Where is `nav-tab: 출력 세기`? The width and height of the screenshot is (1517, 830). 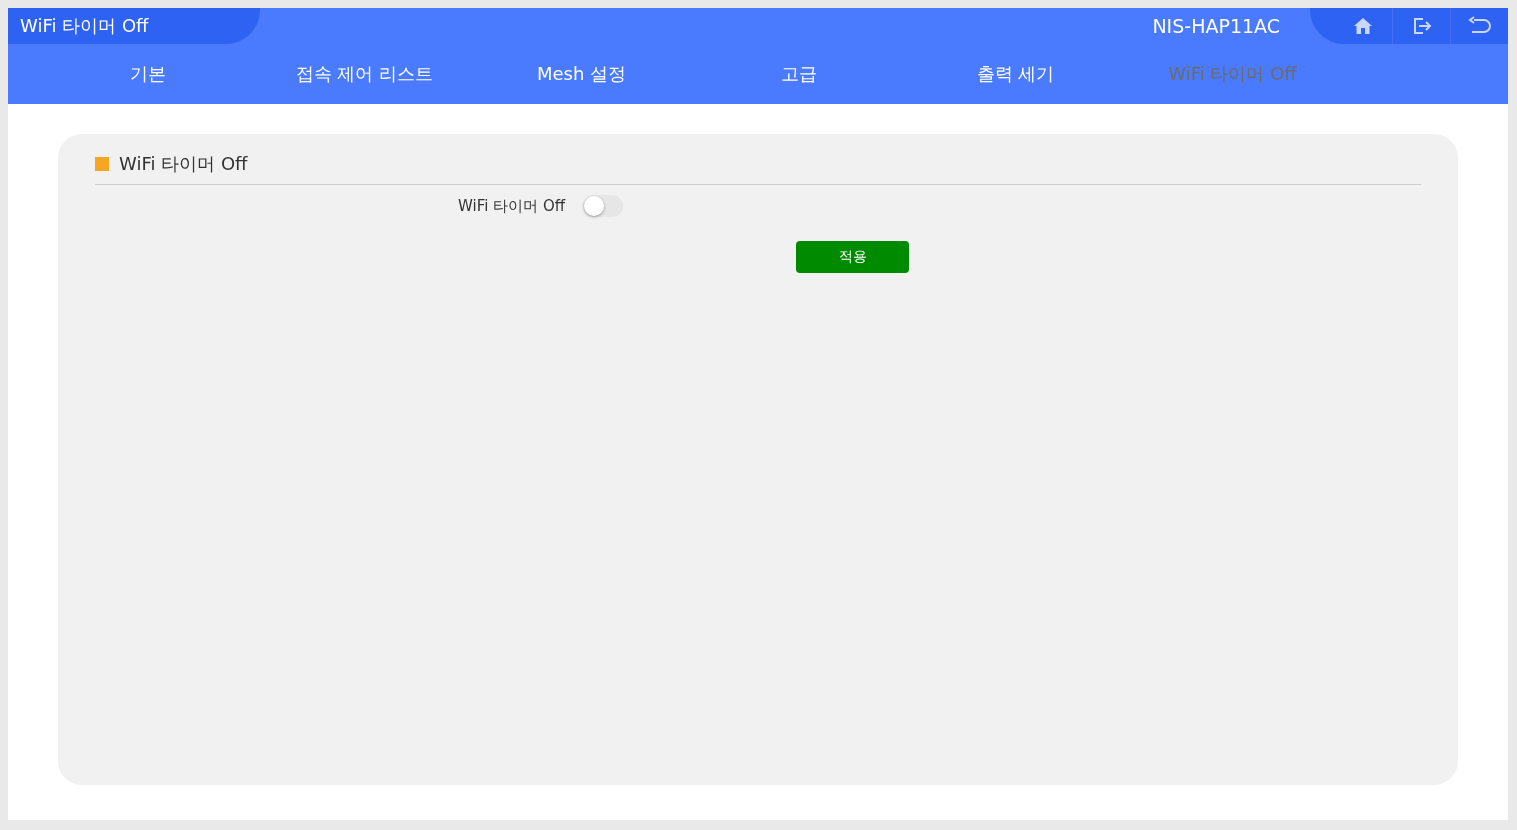
nav-tab: 출력 세기 is located at coordinates (1015, 74).